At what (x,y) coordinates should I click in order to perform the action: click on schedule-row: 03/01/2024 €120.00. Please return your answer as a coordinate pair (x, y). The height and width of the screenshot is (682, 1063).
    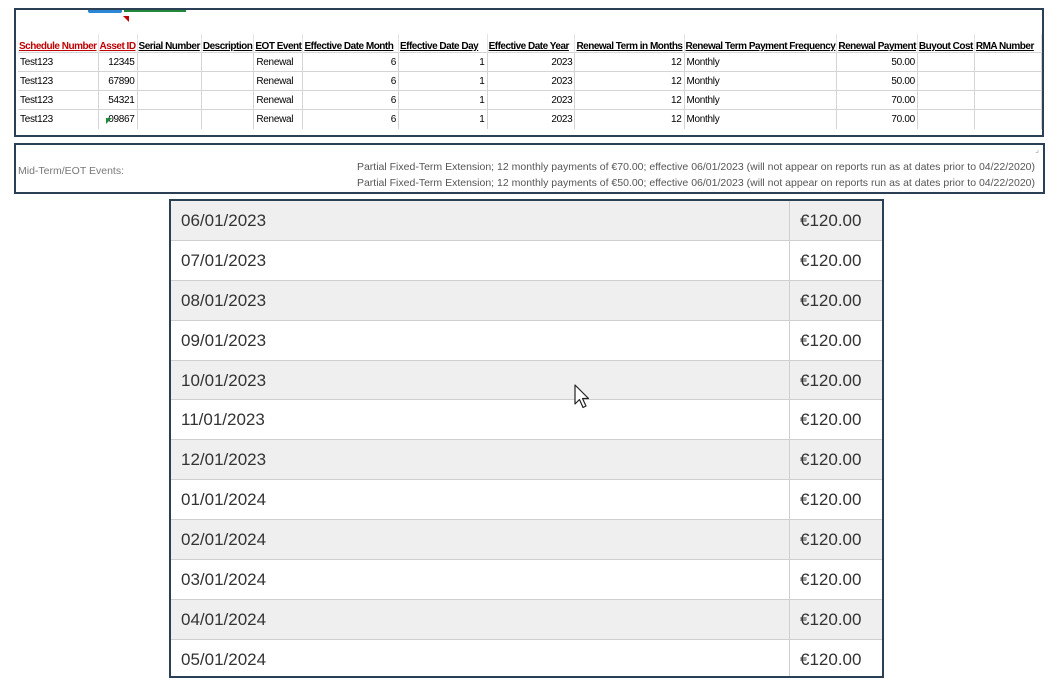
    Looking at the image, I should click on (526, 580).